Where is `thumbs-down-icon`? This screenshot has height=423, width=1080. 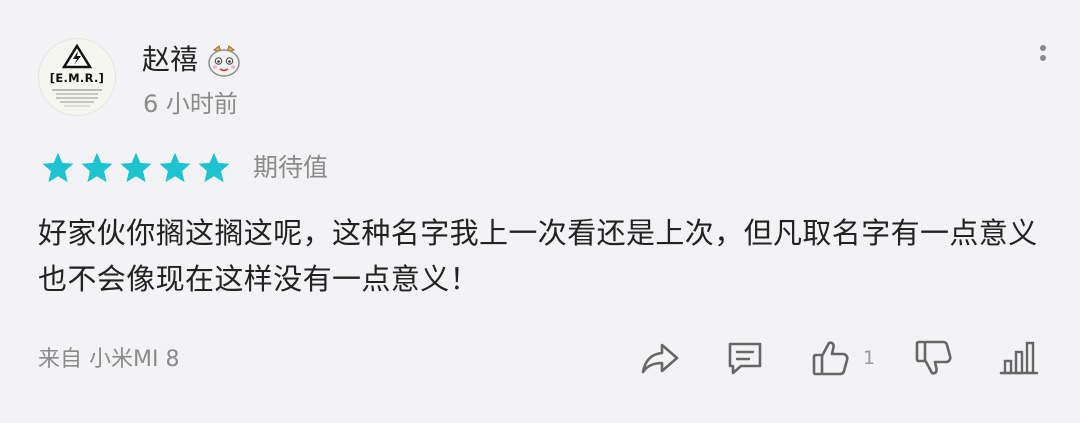
thumbs-down-icon is located at coordinates (933, 357).